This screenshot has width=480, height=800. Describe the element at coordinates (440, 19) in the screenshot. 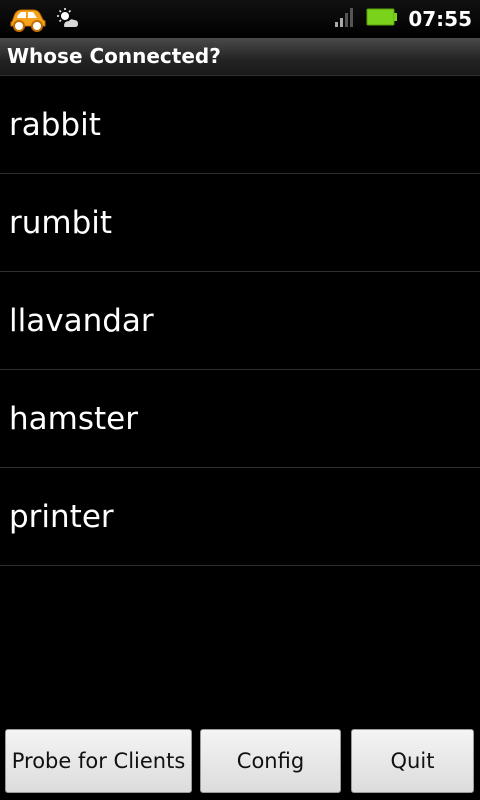

I see `clock: 07:55` at that location.